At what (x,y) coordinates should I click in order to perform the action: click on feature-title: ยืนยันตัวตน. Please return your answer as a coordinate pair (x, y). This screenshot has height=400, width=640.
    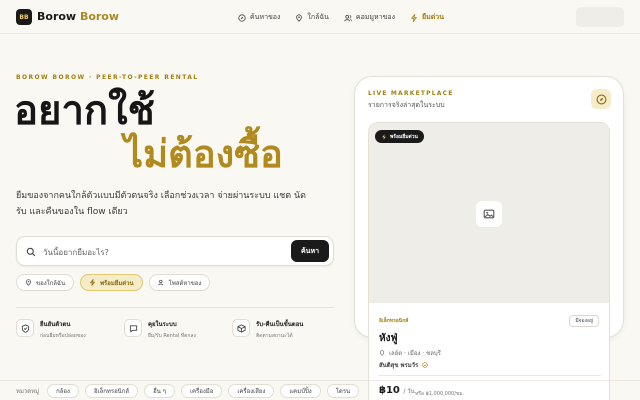
    Looking at the image, I should click on (55, 324).